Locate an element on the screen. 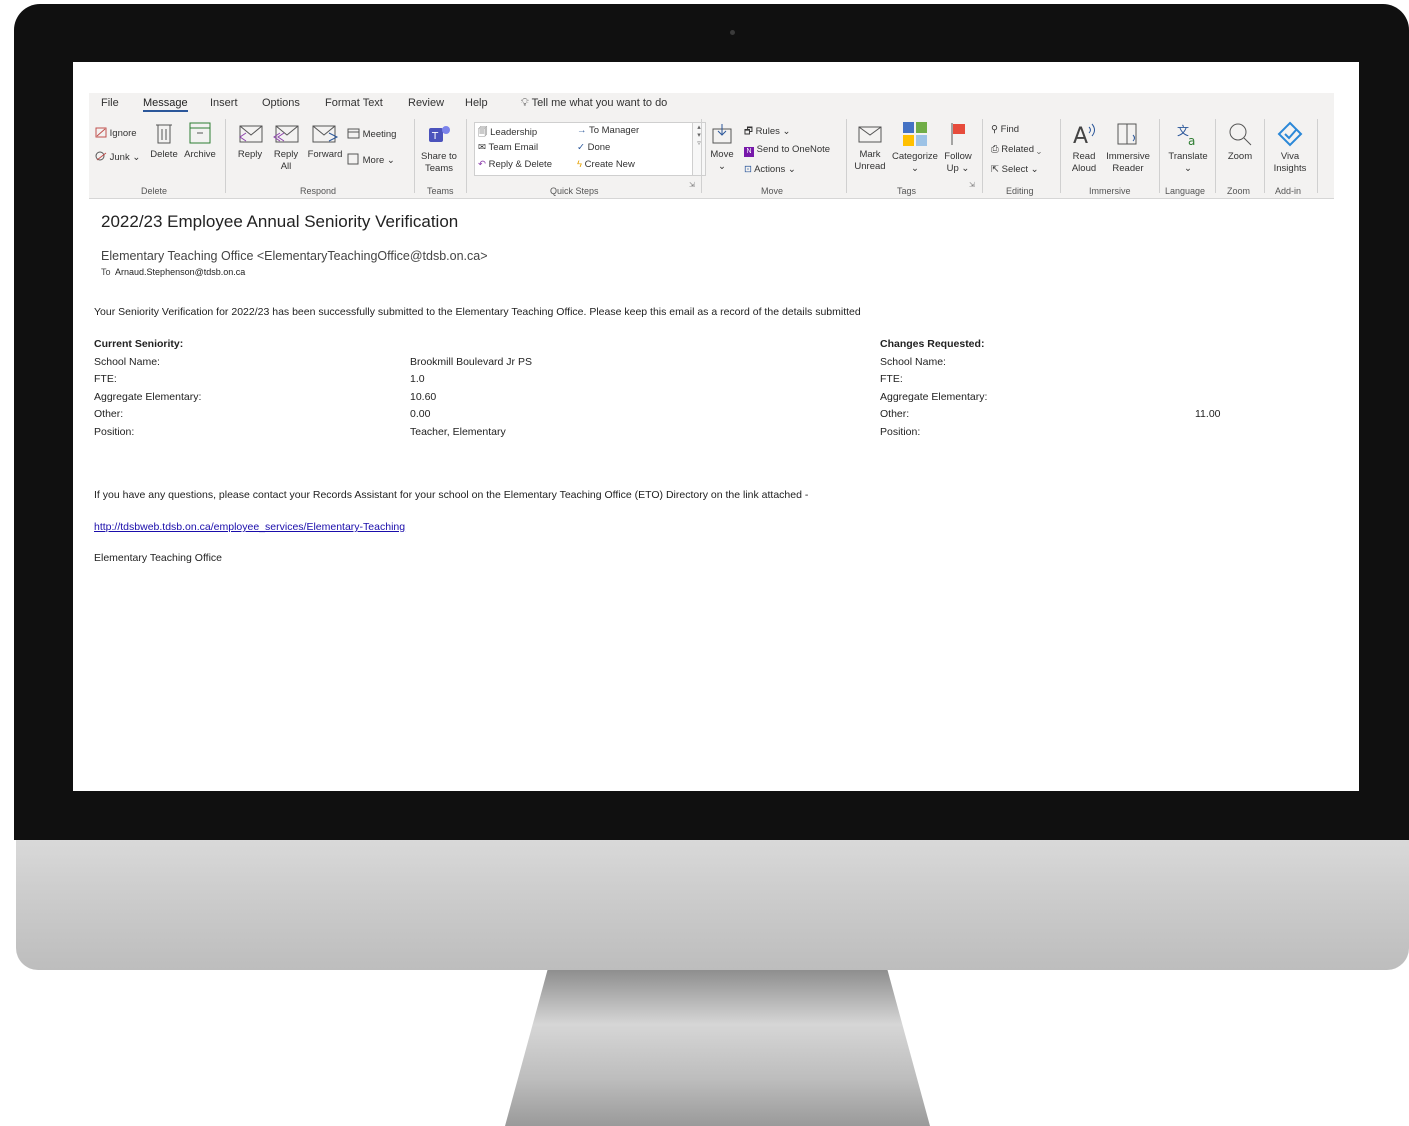  current-value: 10.60 is located at coordinates (423, 397).